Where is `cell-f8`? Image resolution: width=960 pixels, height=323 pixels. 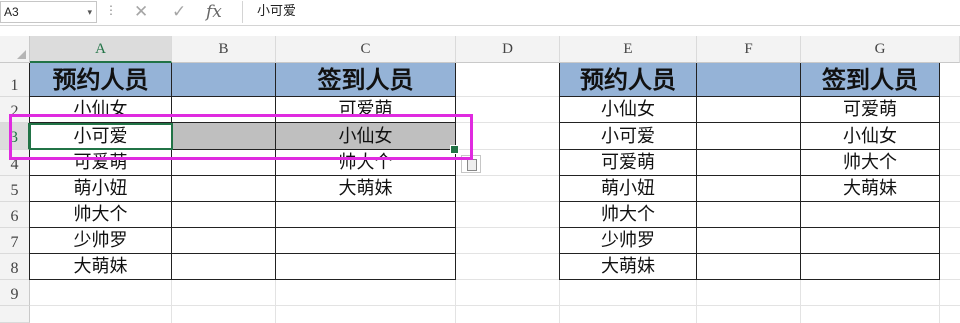 cell-f8 is located at coordinates (749, 267).